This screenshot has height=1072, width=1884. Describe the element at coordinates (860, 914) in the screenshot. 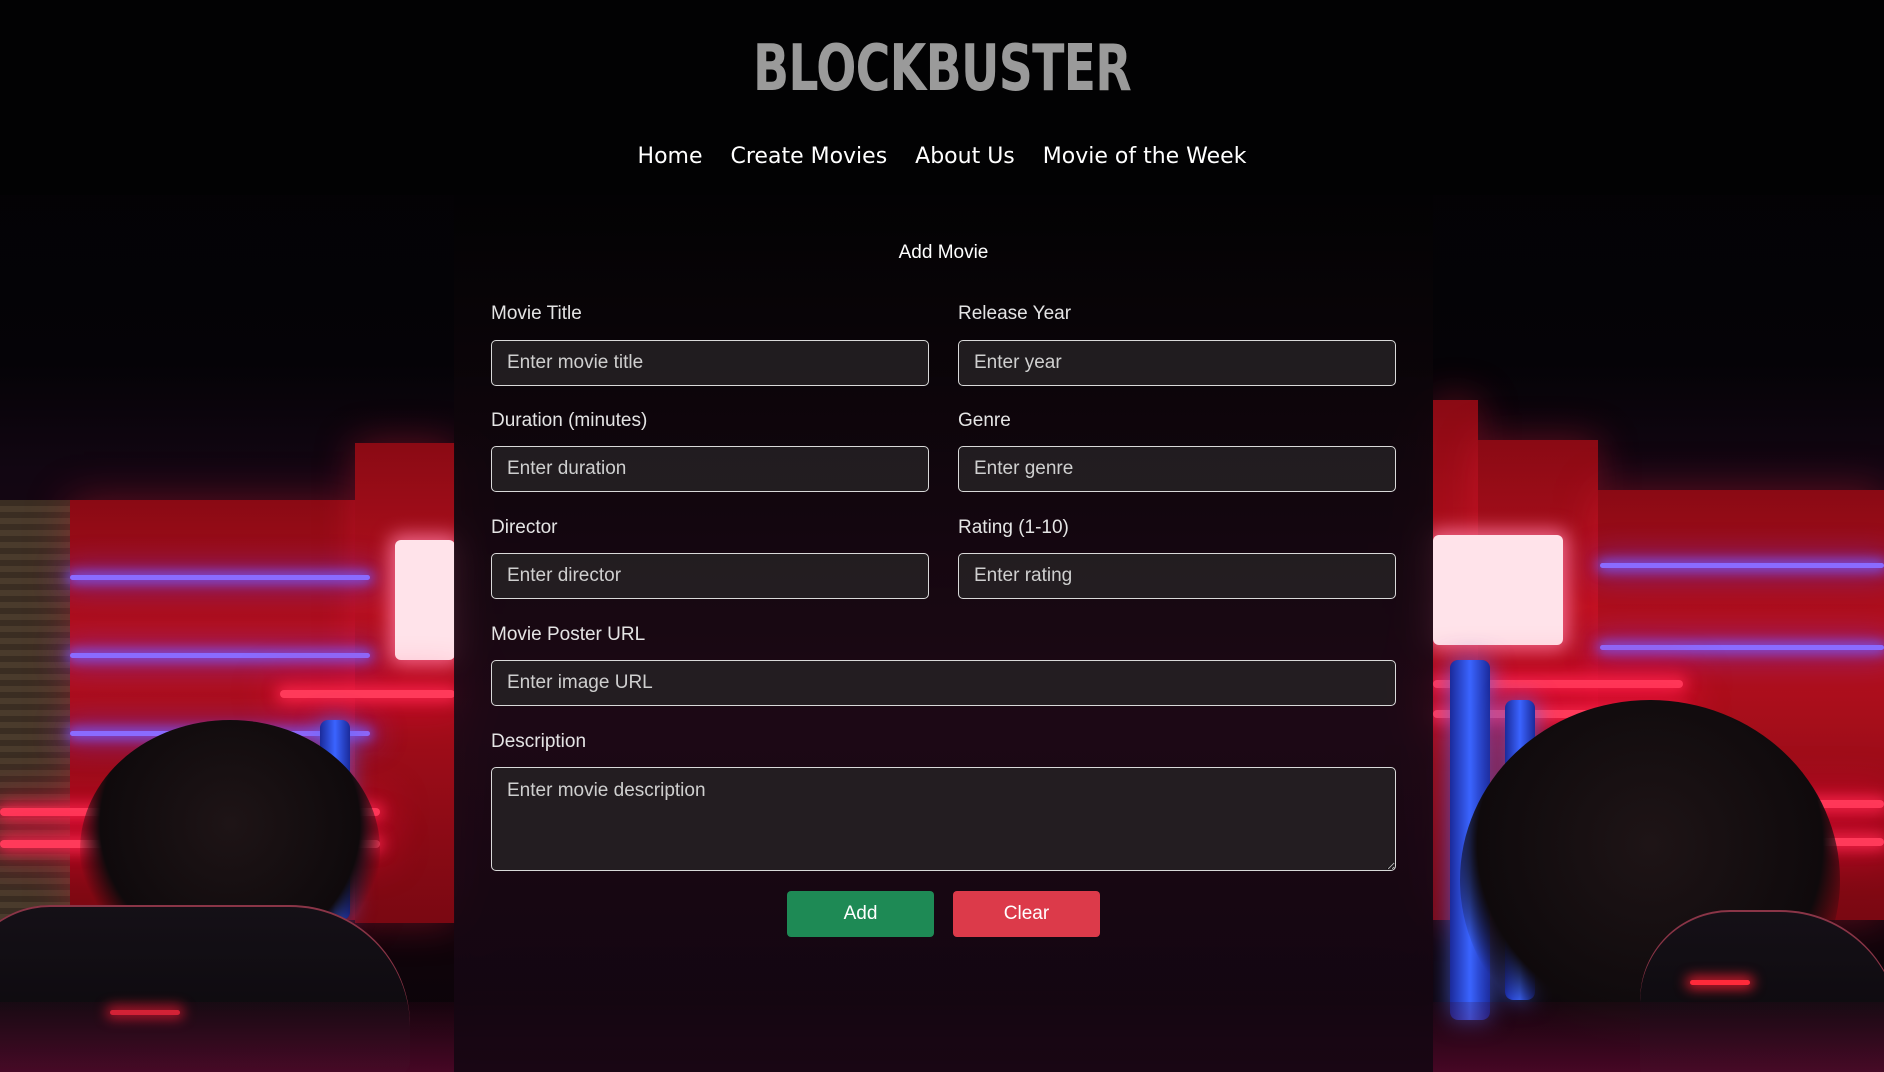

I see `add-button: Add` at that location.